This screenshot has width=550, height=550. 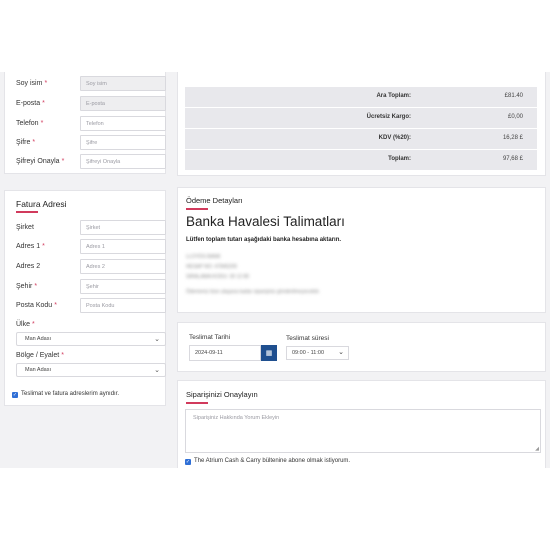 What do you see at coordinates (361, 118) in the screenshot?
I see `summary-row-shipping: Ücretsiz Kargo: £0,00` at bounding box center [361, 118].